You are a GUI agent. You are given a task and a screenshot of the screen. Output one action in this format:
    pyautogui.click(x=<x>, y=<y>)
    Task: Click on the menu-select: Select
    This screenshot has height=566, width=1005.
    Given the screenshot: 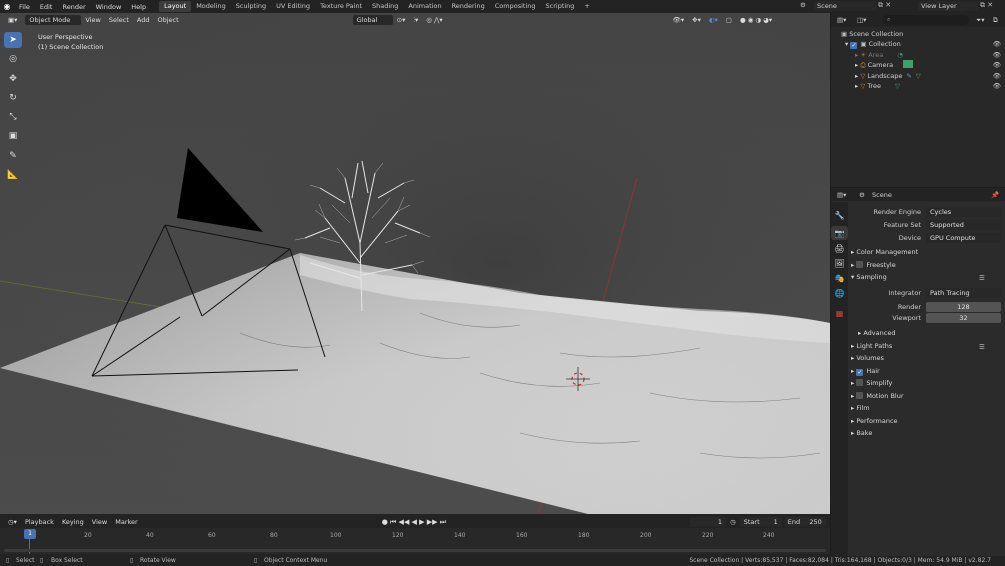 What is the action you would take?
    pyautogui.click(x=119, y=20)
    